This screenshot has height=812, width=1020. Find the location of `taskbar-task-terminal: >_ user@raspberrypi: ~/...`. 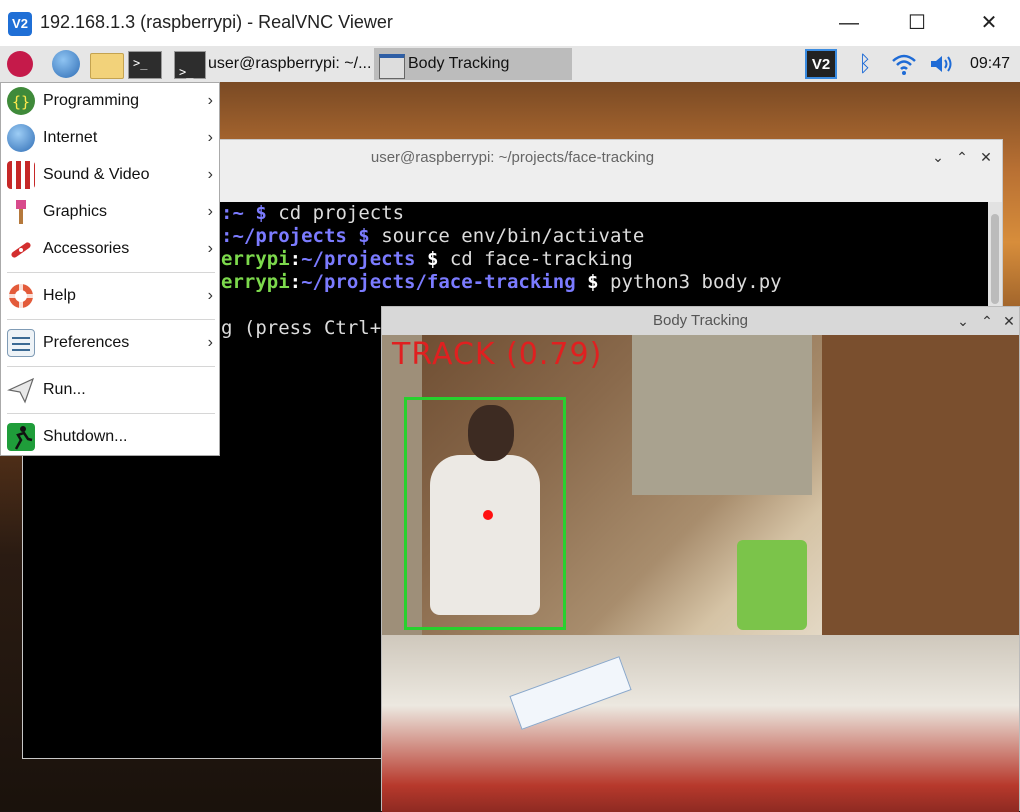

taskbar-task-terminal: >_ user@raspberrypi: ~/... is located at coordinates (272, 64).